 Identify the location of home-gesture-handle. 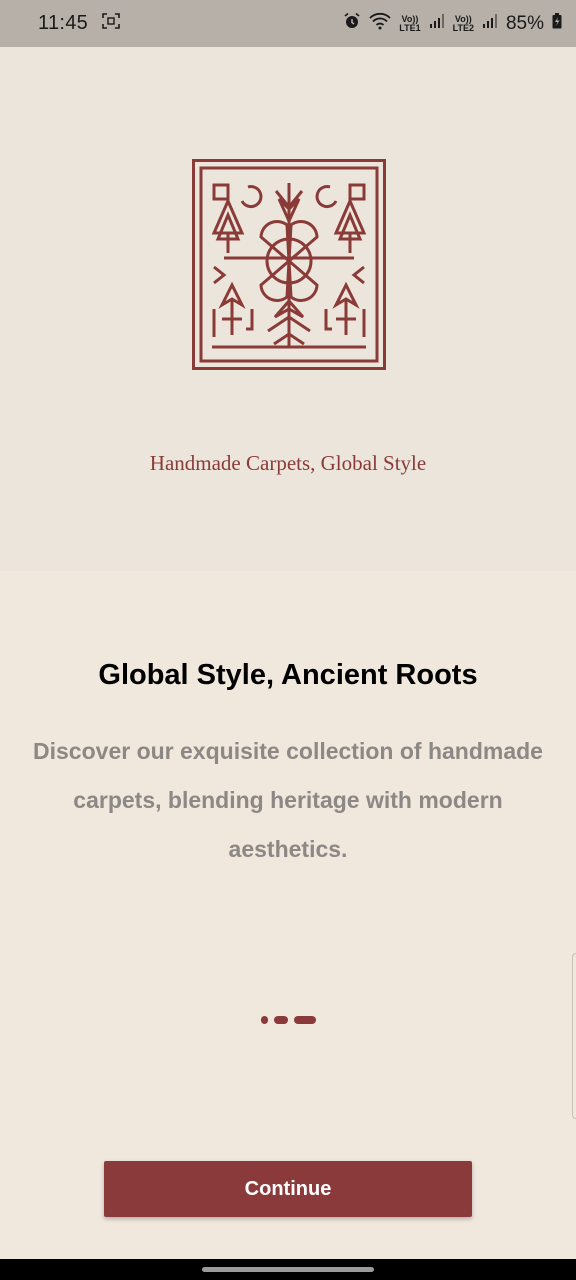
(288, 1269).